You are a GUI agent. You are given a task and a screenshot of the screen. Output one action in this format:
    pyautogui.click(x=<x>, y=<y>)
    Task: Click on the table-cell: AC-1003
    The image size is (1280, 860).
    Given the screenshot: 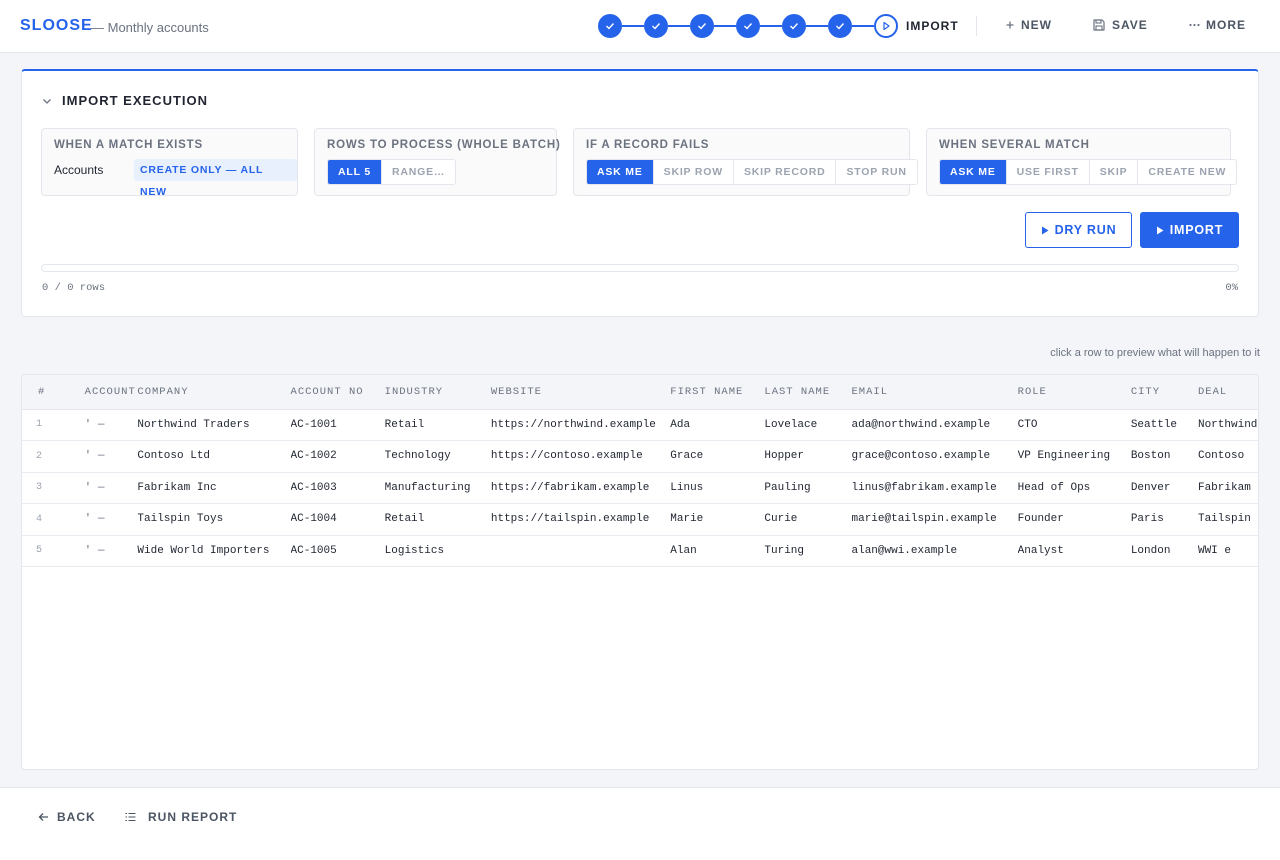 What is the action you would take?
    pyautogui.click(x=337, y=488)
    